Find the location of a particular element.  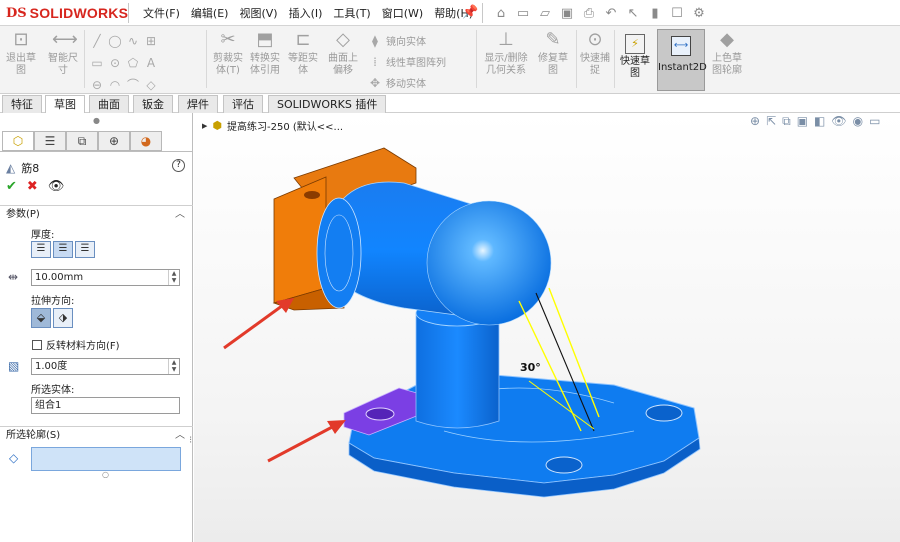

options-gear-icon: ⚙ is located at coordinates (699, 13).